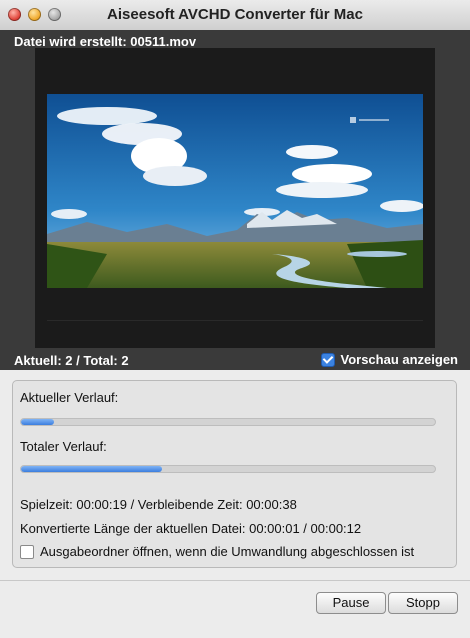  Describe the element at coordinates (71, 360) in the screenshot. I see `file-count-label: Aktuell: 2 / Total: 2` at that location.